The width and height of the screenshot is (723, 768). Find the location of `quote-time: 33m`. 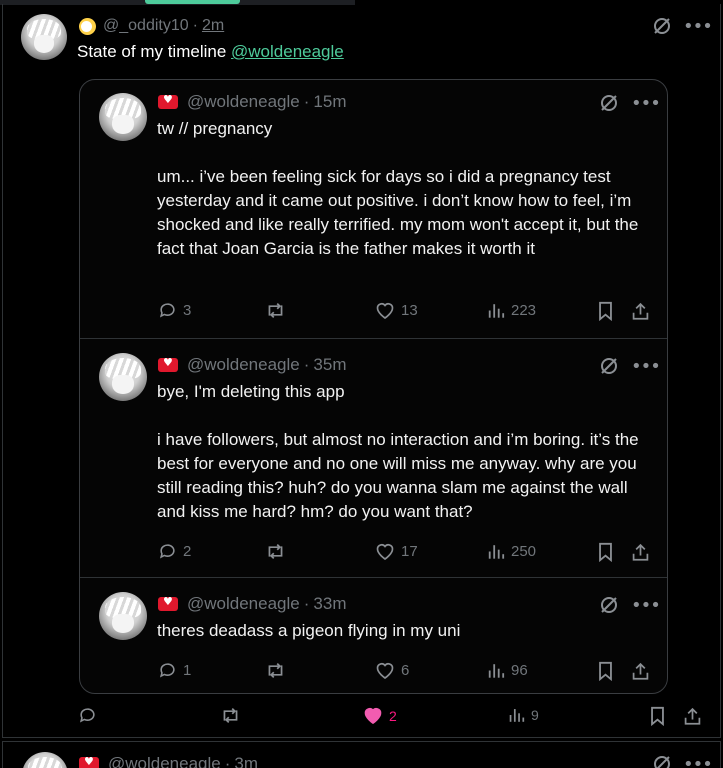

quote-time: 33m is located at coordinates (329, 604).